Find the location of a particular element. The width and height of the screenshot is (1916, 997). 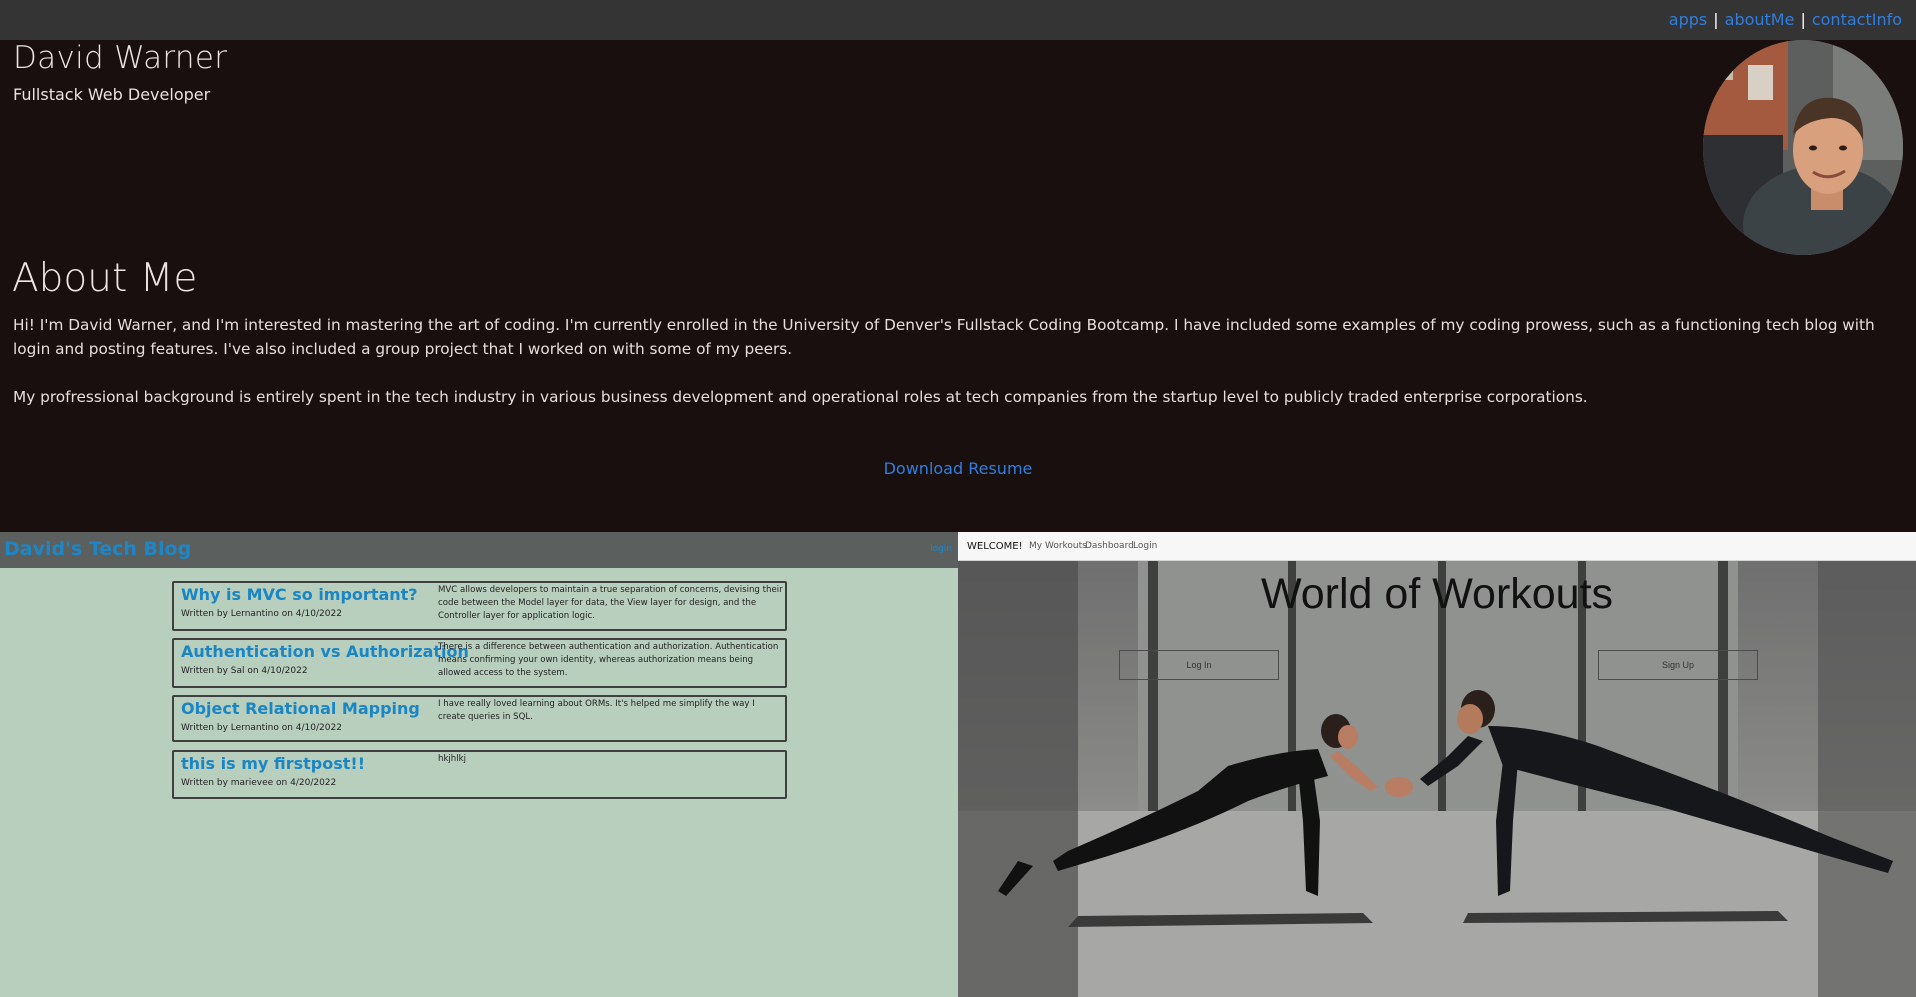

workouts-nav-login: Login is located at coordinates (1145, 546).